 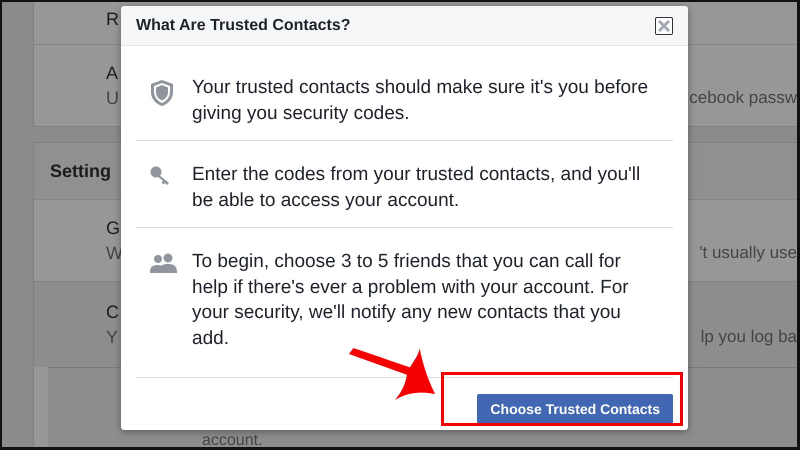 What do you see at coordinates (421, 101) in the screenshot?
I see `info-text: Your trusted contacts should make sure it's you before giving you security codes.` at bounding box center [421, 101].